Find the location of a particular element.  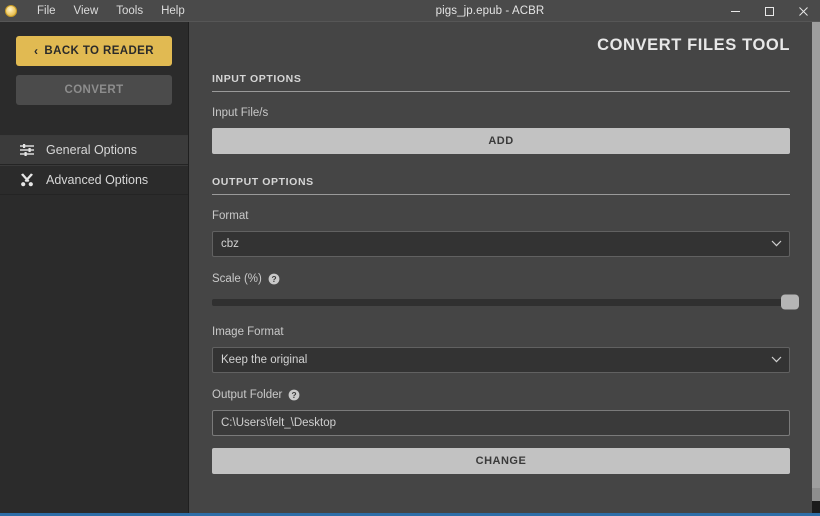

acbr-circle-icon is located at coordinates (11, 10).